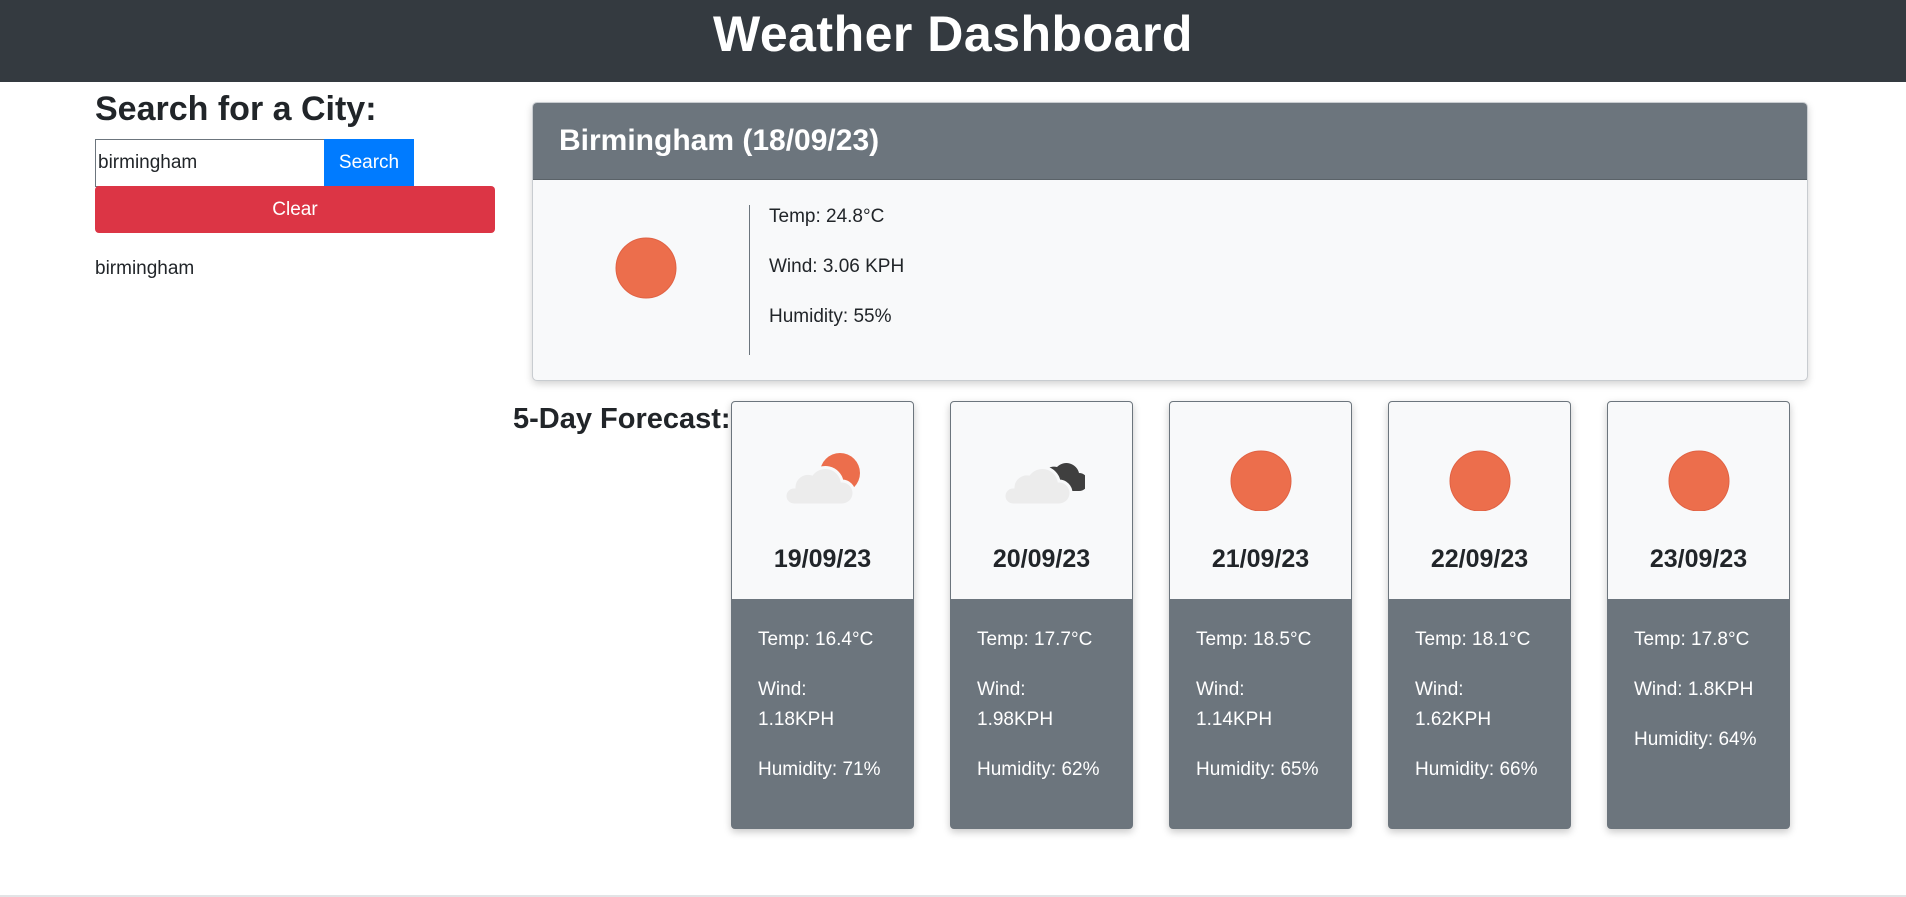  What do you see at coordinates (1234, 704) in the screenshot?
I see `forecast-wind: Wind: 1.14KPH` at bounding box center [1234, 704].